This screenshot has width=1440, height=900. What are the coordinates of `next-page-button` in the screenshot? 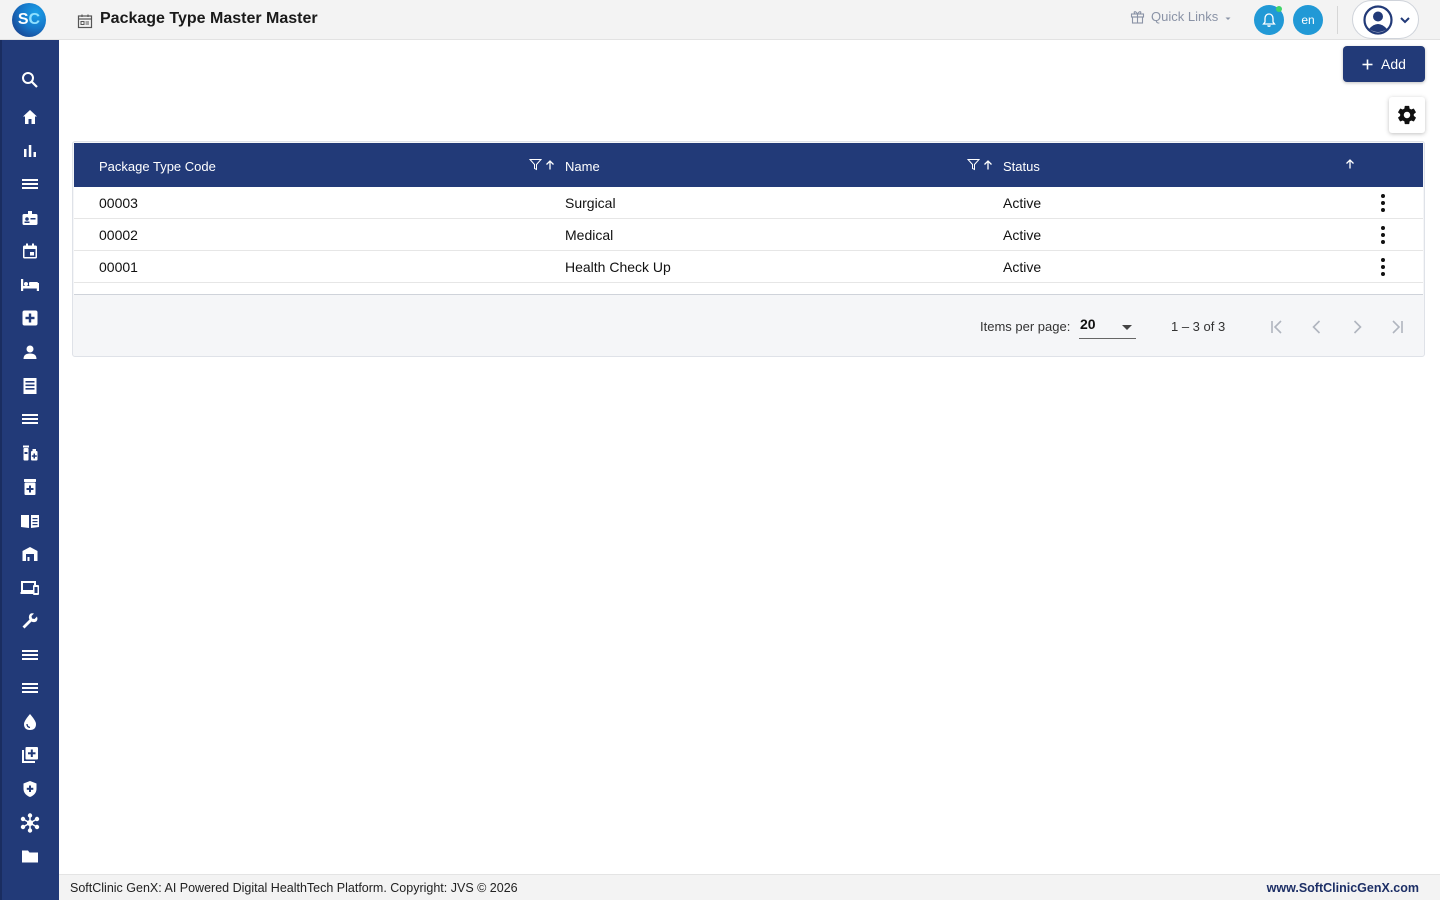 It's located at (1357, 327).